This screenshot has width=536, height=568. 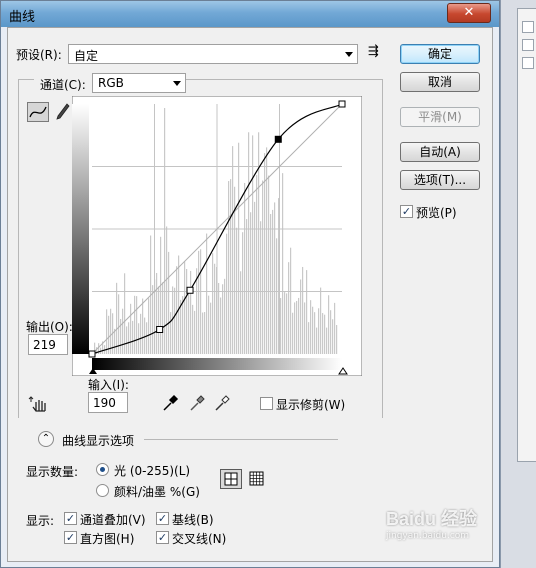 What do you see at coordinates (406, 211) in the screenshot?
I see `preview-checkbox: ✓` at bounding box center [406, 211].